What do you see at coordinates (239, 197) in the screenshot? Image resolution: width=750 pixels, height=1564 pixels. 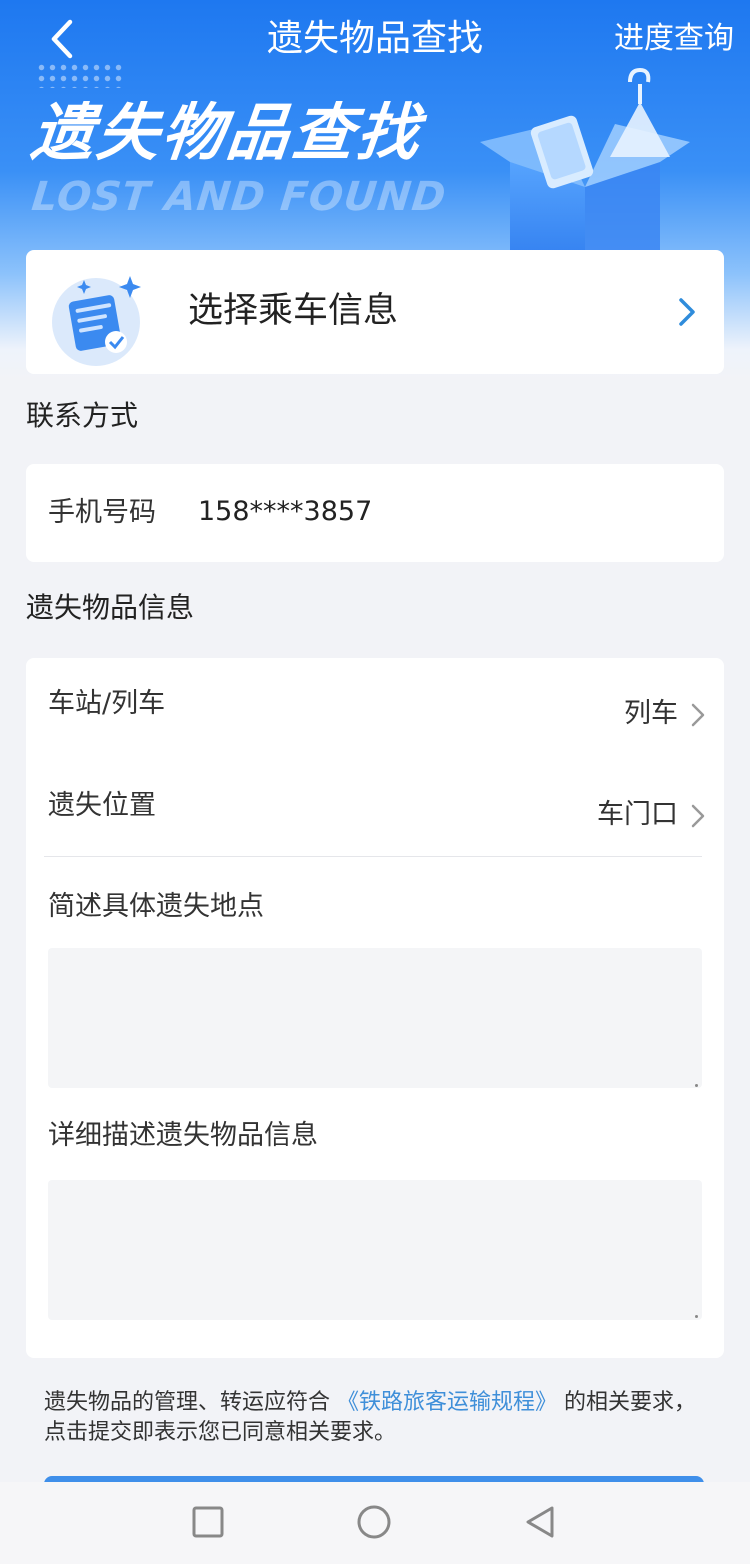 I see `hero-subtitle: LOST AND FOUND` at bounding box center [239, 197].